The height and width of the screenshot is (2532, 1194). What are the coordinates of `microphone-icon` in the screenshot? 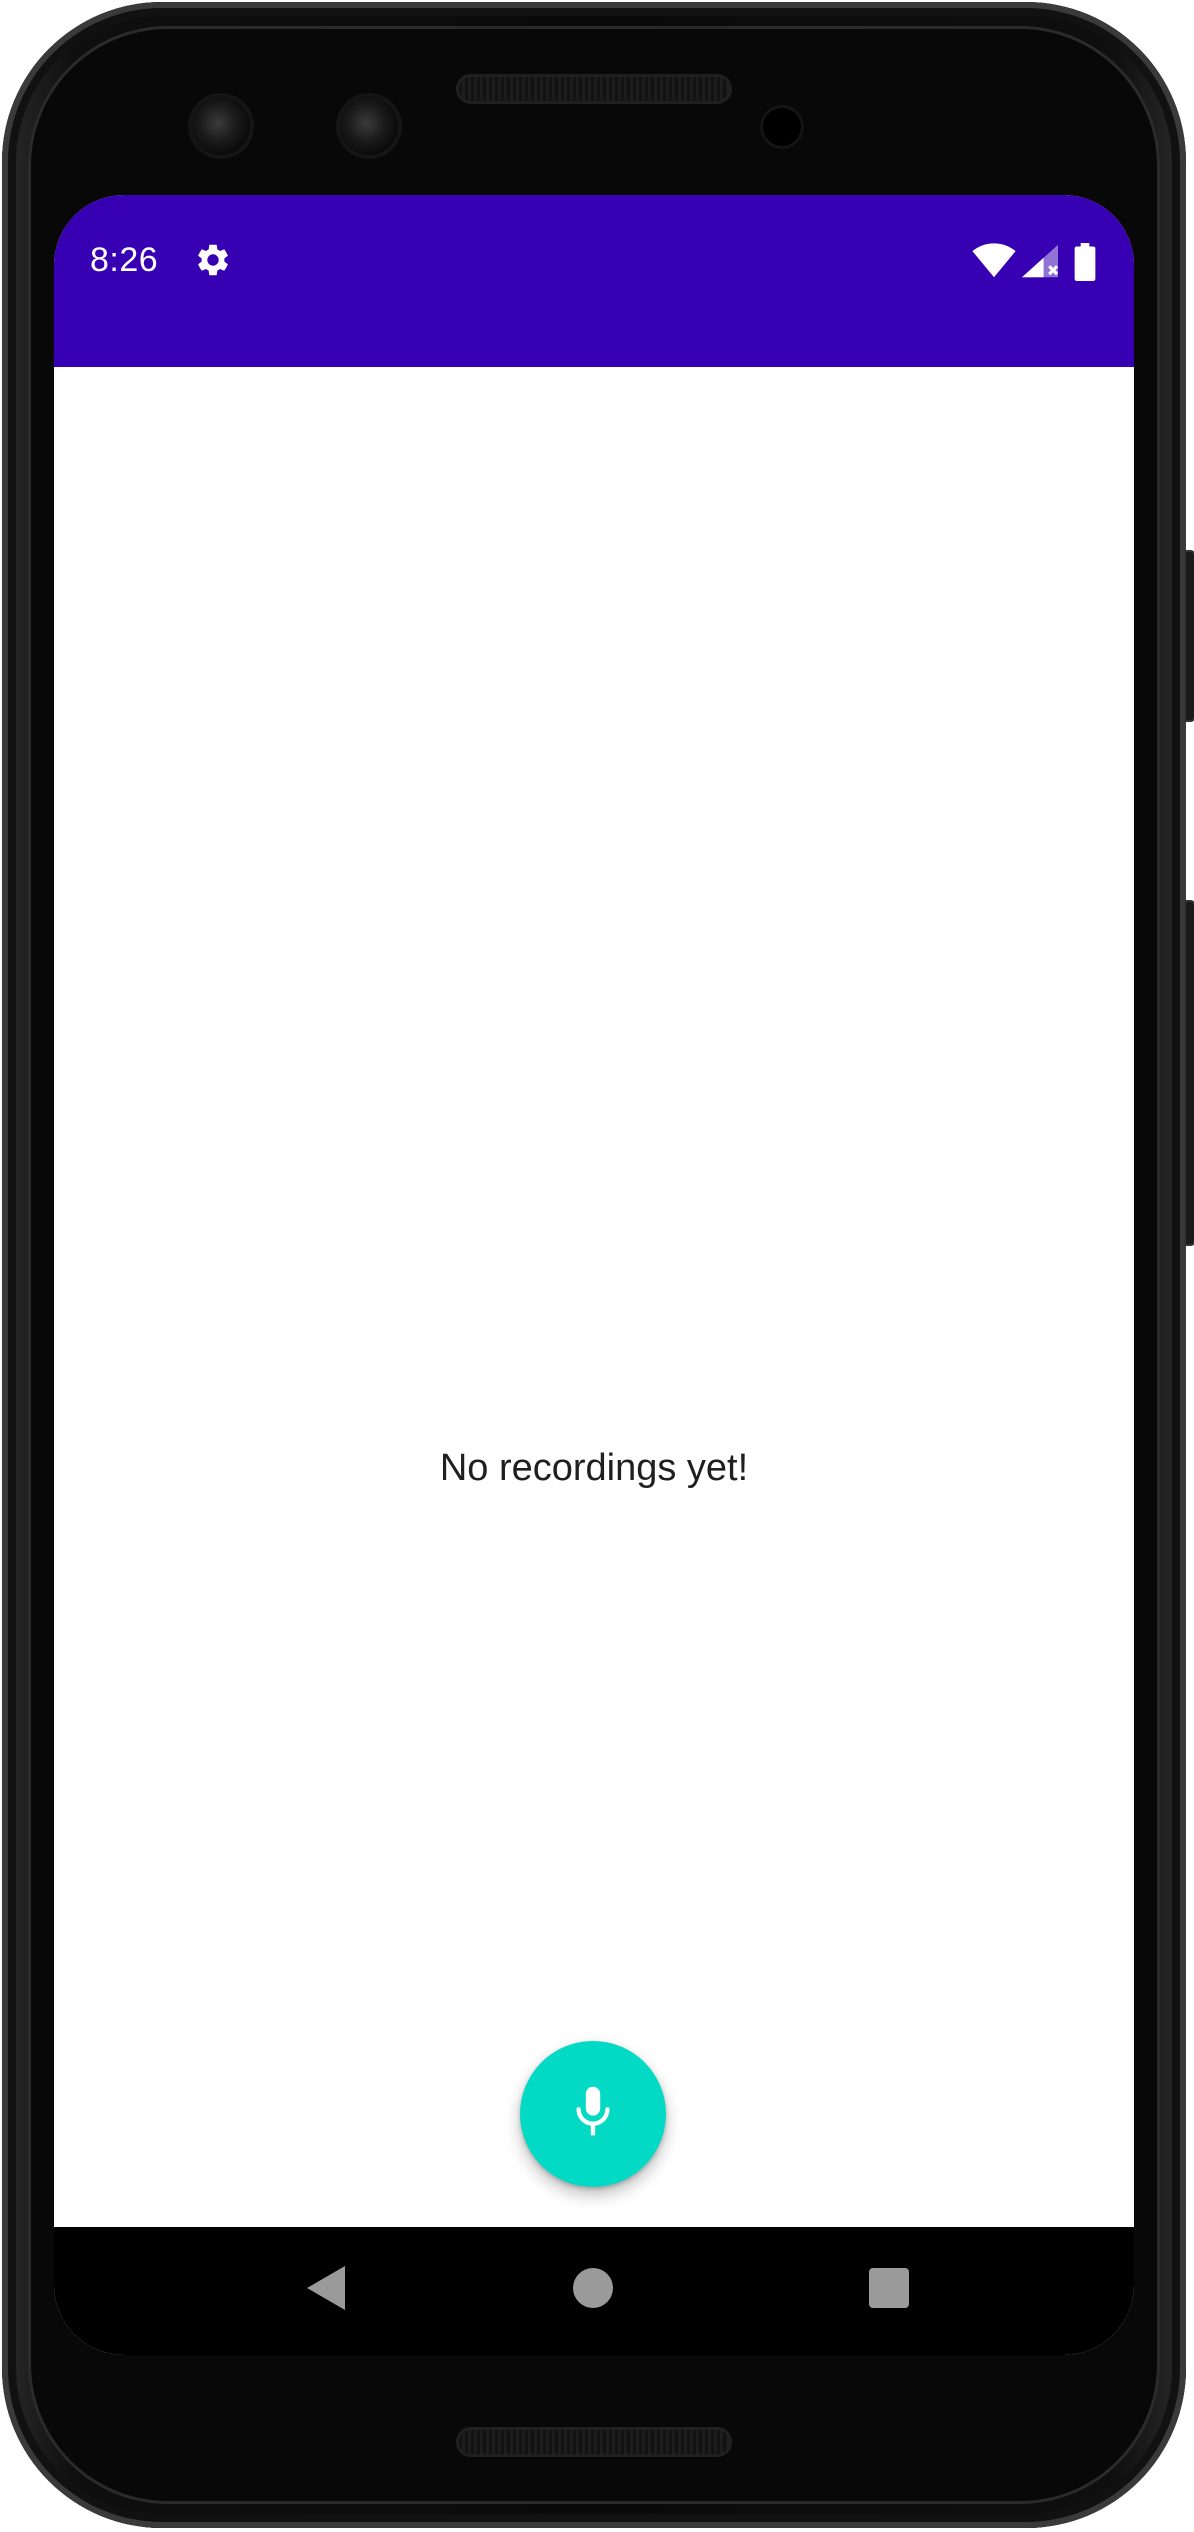 It's located at (593, 2114).